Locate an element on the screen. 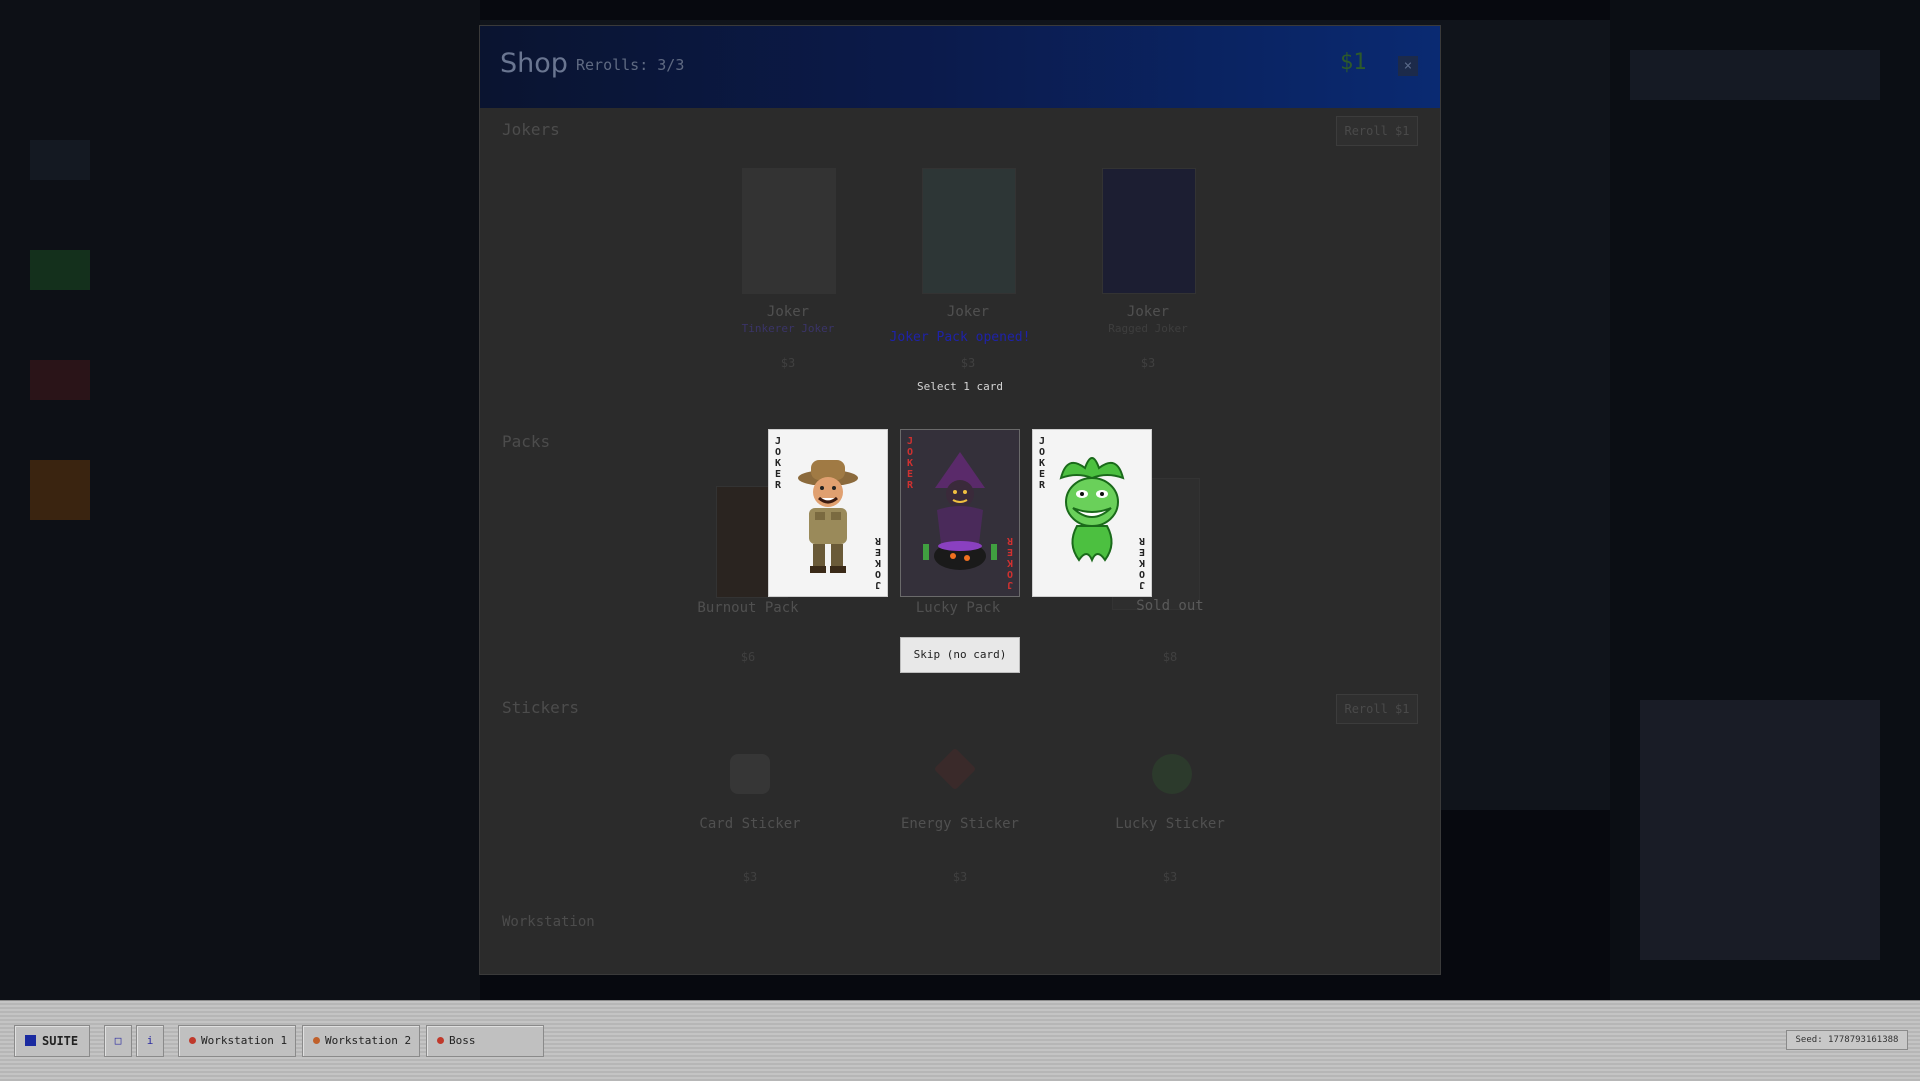 This screenshot has height=1081, width=1920. shop-title: Shop is located at coordinates (534, 63).